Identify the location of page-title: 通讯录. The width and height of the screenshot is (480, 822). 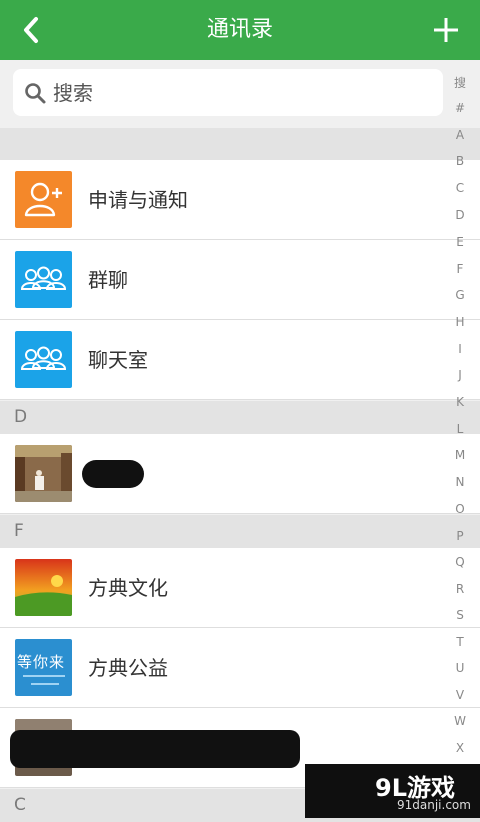
(239, 29).